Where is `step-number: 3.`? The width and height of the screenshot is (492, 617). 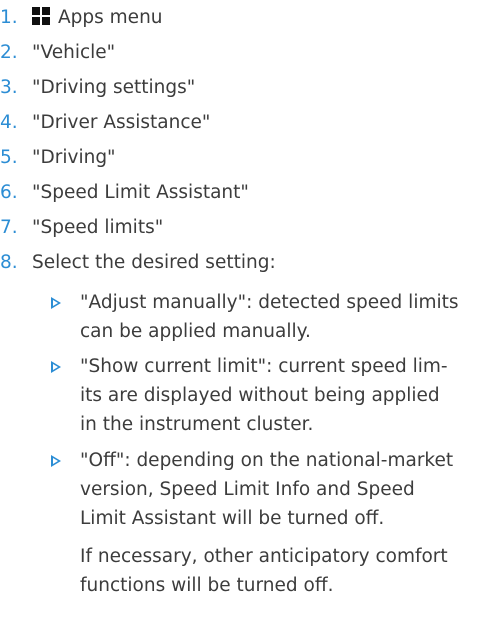
step-number: 3. is located at coordinates (9, 87).